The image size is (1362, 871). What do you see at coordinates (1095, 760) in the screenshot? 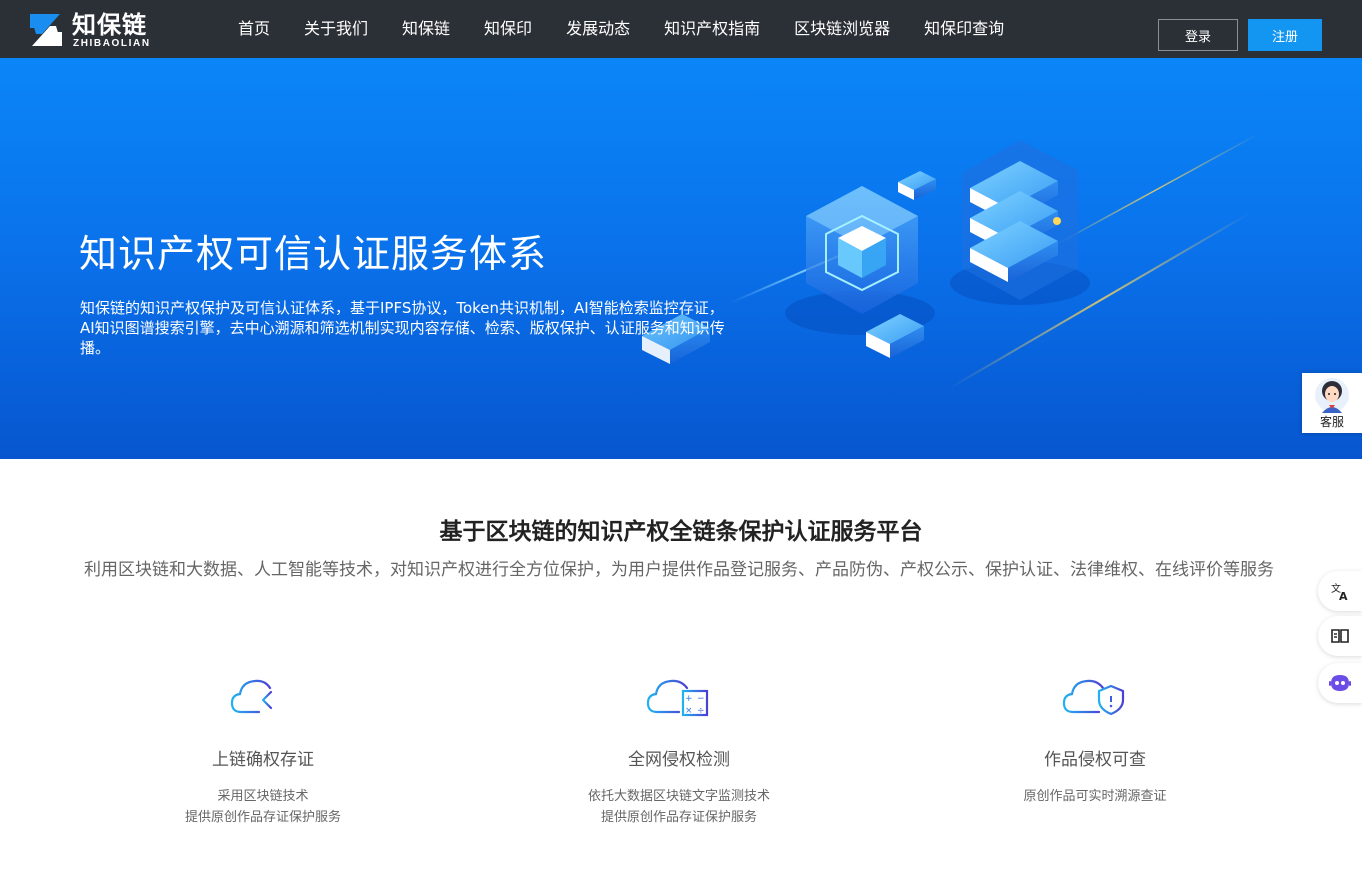
I see `feature-title: 作品侵权可查` at bounding box center [1095, 760].